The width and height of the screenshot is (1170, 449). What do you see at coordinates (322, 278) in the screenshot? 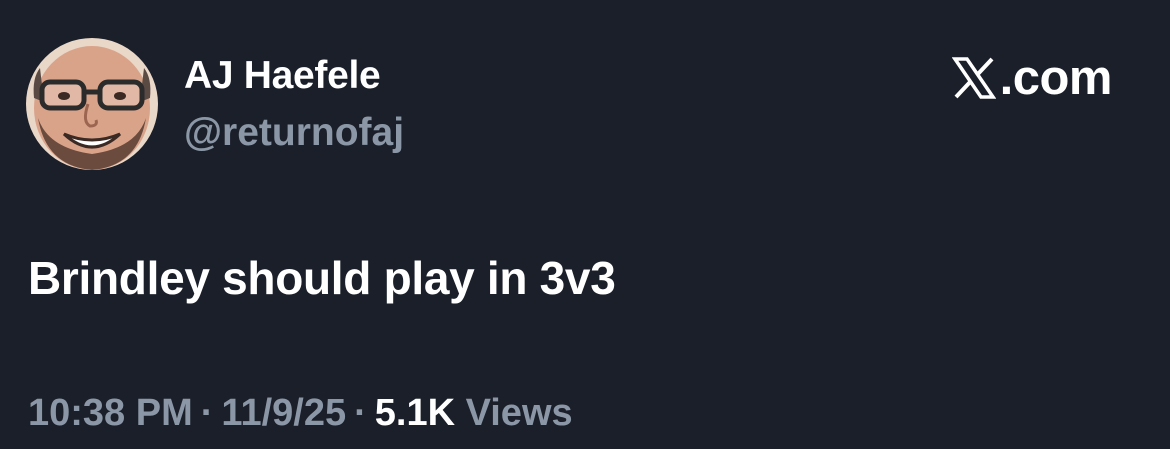
I see `post-text: Brindley should play in 3v3` at bounding box center [322, 278].